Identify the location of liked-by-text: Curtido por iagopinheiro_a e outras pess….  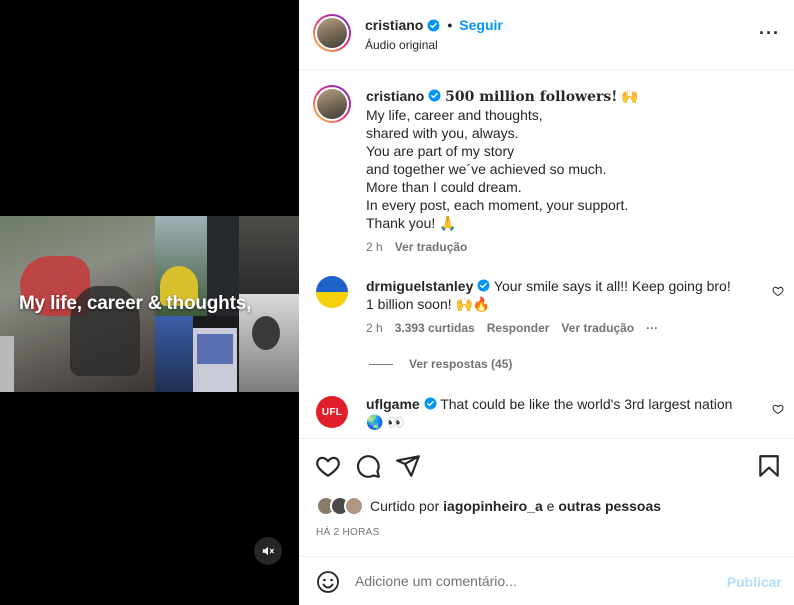
(515, 506).